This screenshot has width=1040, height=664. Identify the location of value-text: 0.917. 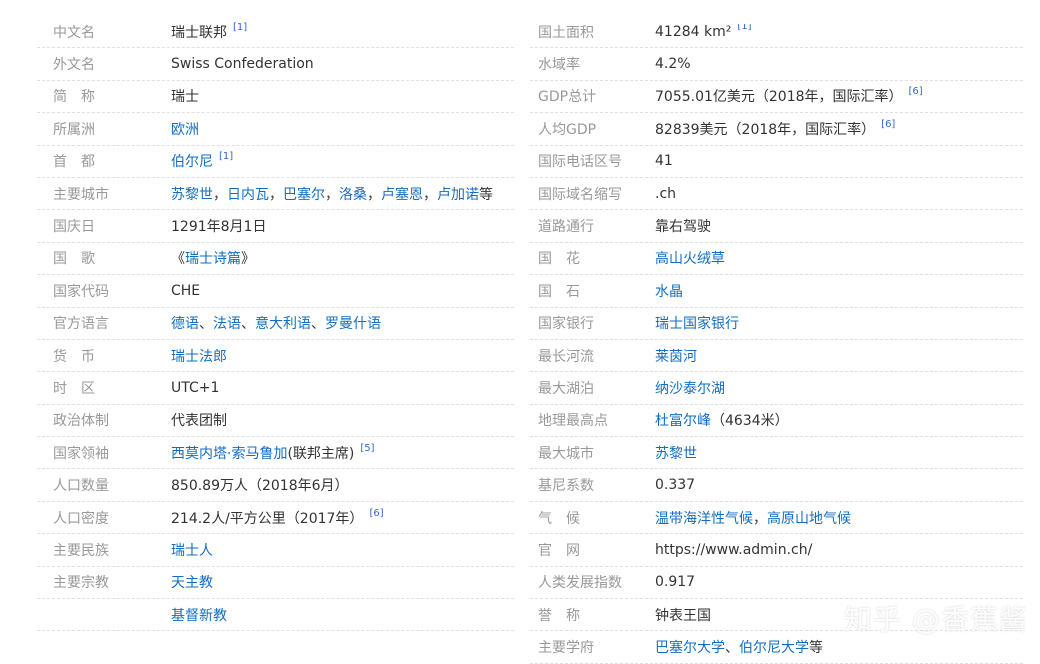
(675, 582).